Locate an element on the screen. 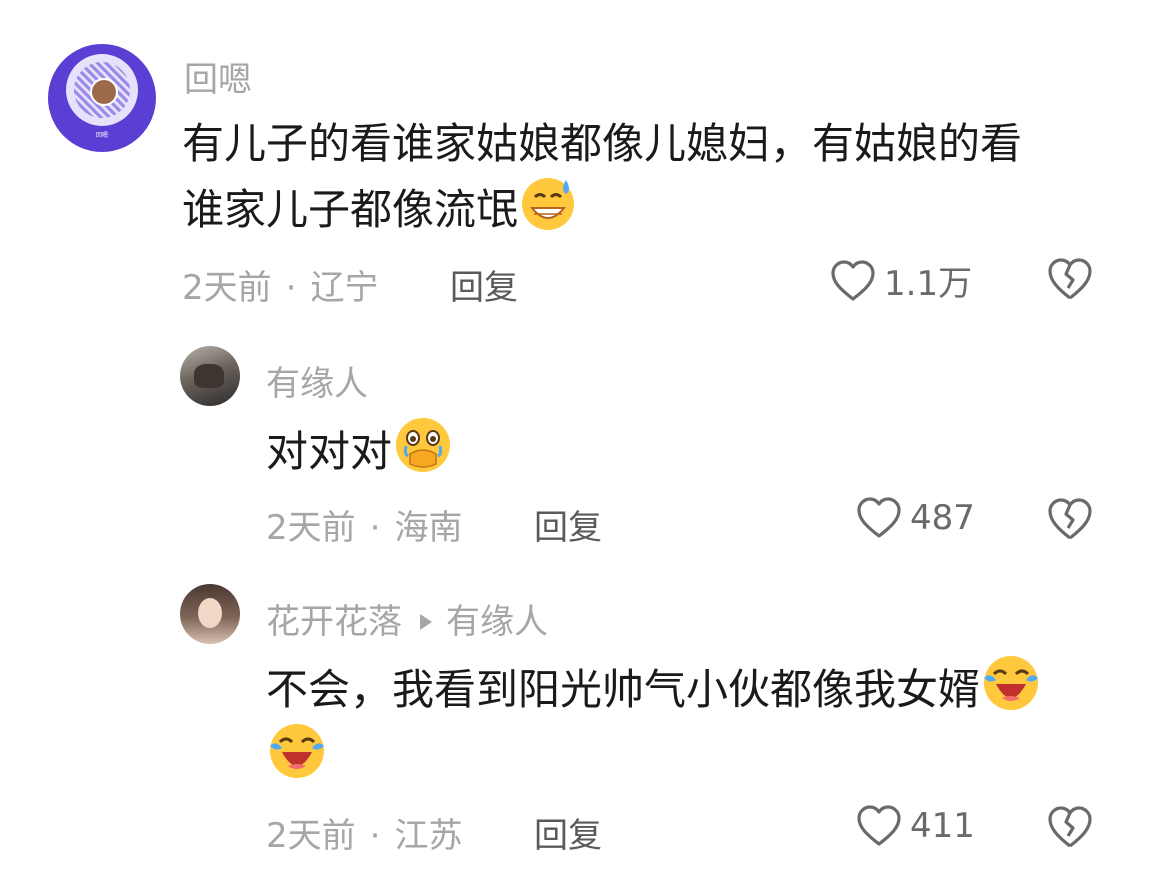 This screenshot has width=1152, height=890. comment-username-row: 花开花落 有缘人 is located at coordinates (407, 618).